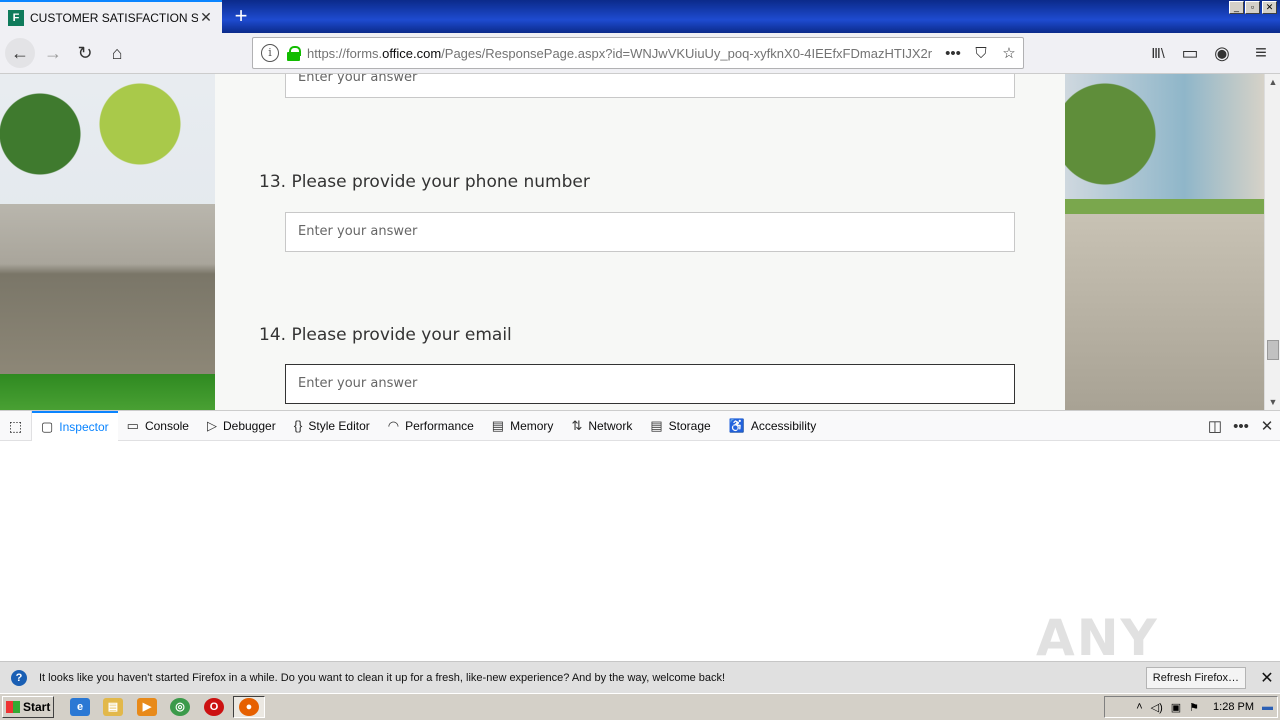  I want to click on site-info-icon: i, so click(270, 53).